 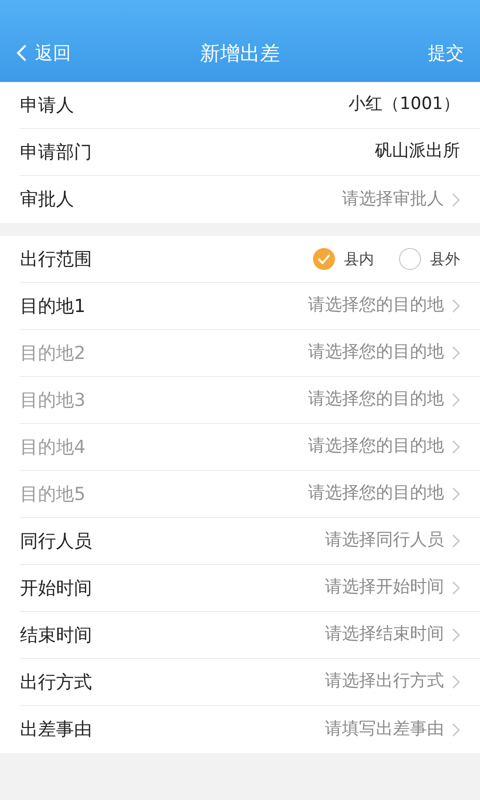 I want to click on row-label: 同行人员, so click(x=56, y=542).